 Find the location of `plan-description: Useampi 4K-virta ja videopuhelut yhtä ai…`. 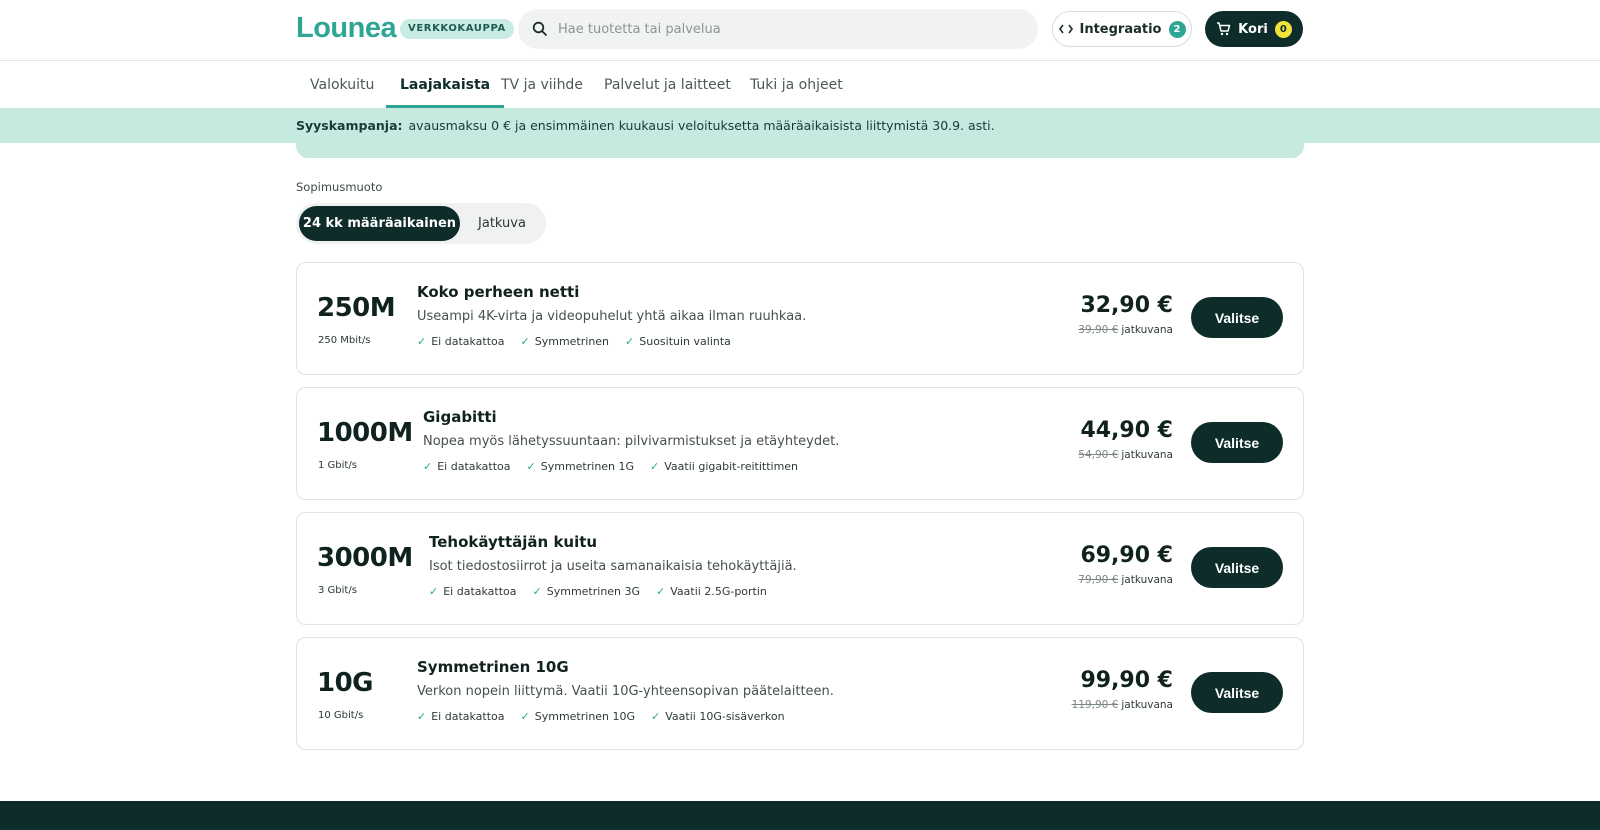

plan-description: Useampi 4K-virta ja videopuhelut yhtä ai… is located at coordinates (612, 316).